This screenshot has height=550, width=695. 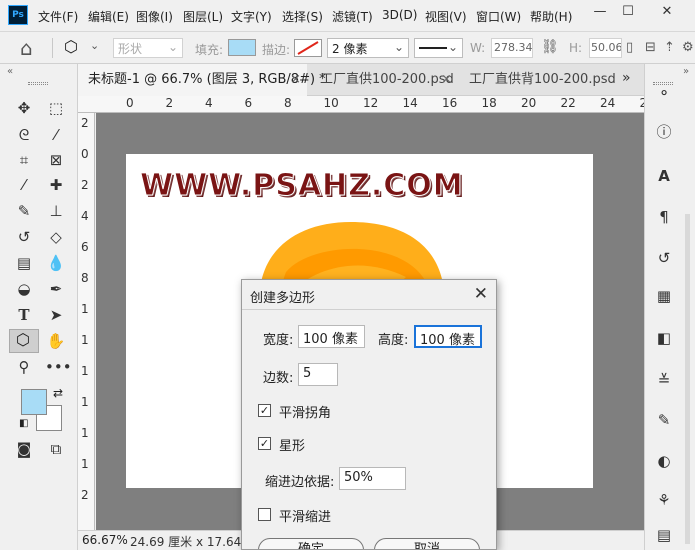 I want to click on more-tools-icon: •••, so click(x=58, y=367).